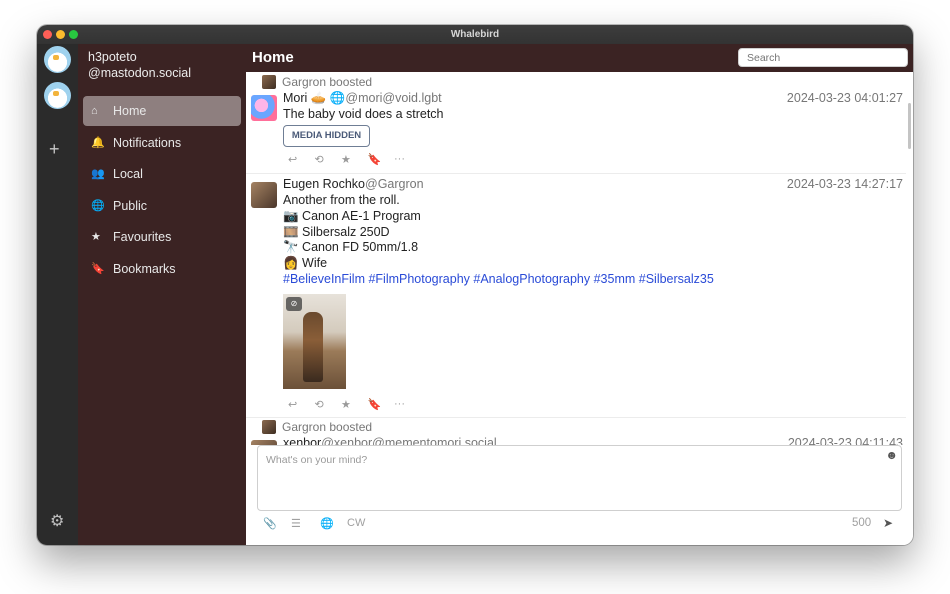 The width and height of the screenshot is (950, 594). I want to click on compose-box: What's on your mind? ☻, so click(579, 478).